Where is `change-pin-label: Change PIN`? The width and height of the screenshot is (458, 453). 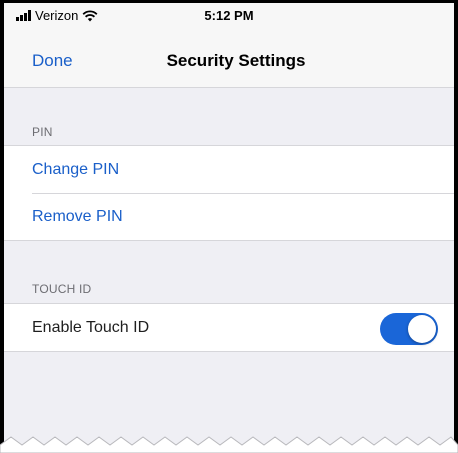
change-pin-label: Change PIN is located at coordinates (76, 169).